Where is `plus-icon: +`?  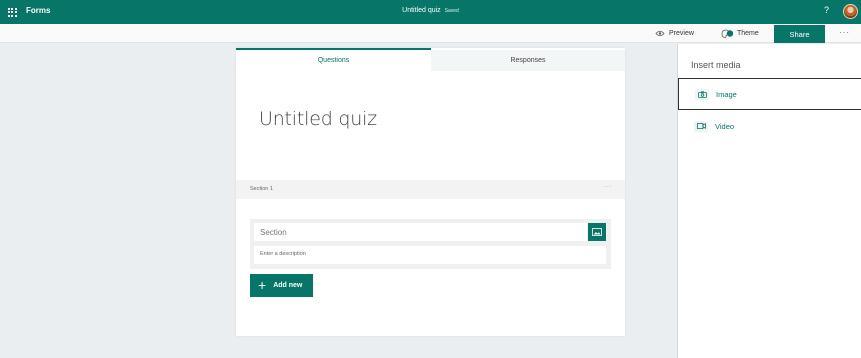
plus-icon: + is located at coordinates (262, 284).